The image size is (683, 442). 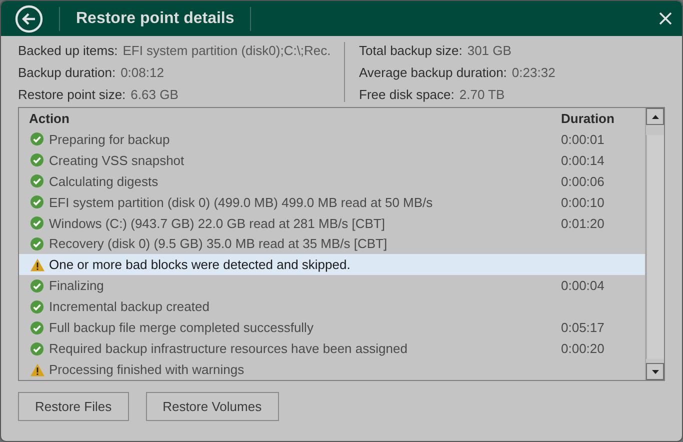 What do you see at coordinates (332, 181) in the screenshot?
I see `table-row: Calculating digests 0:00:06` at bounding box center [332, 181].